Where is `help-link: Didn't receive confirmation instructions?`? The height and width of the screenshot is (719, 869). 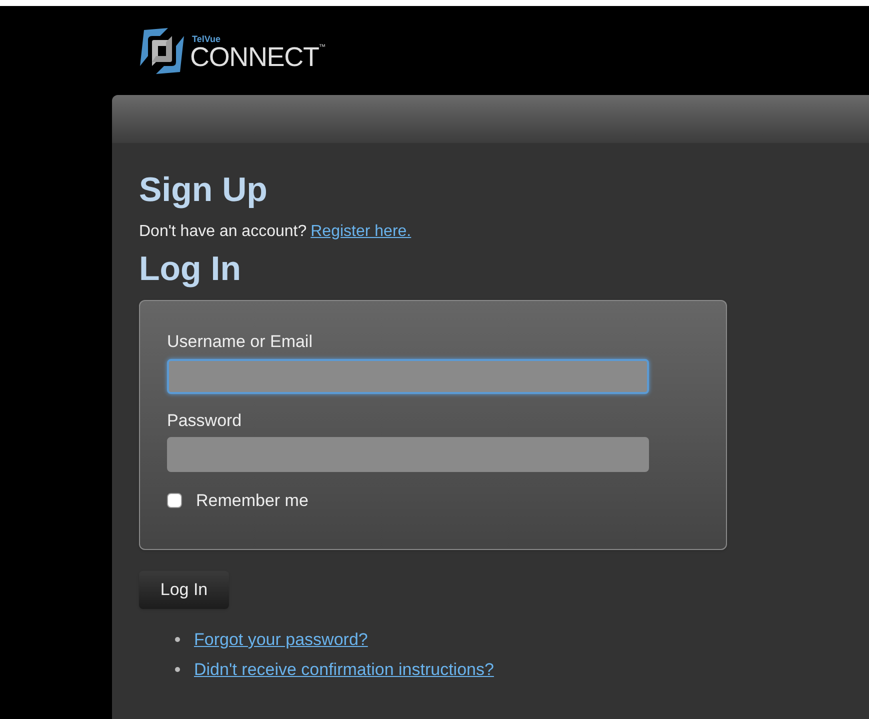 help-link: Didn't receive confirmation instructions? is located at coordinates (344, 669).